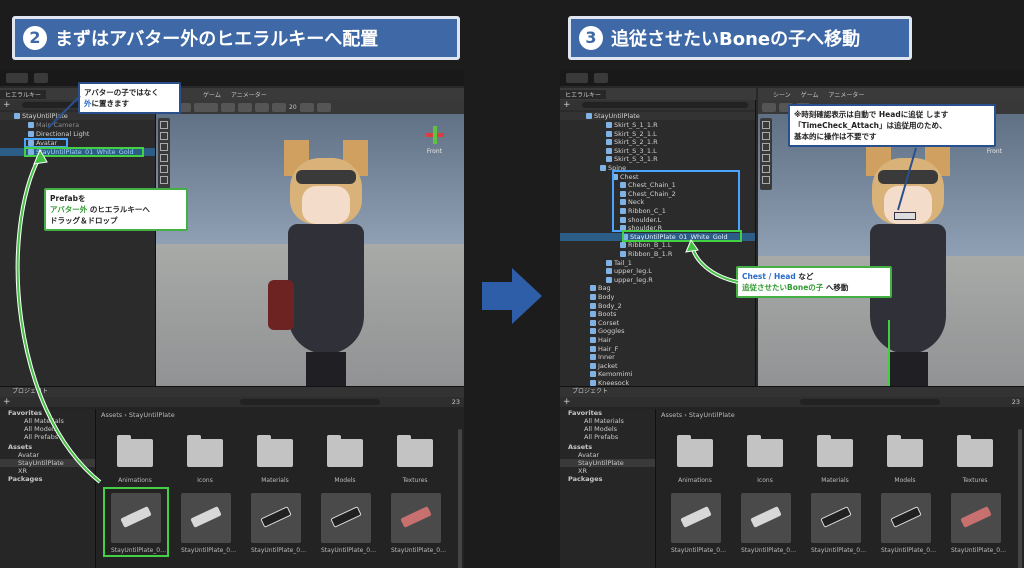 This screenshot has height=568, width=1024. Describe the element at coordinates (164, 180) in the screenshot. I see `transform-tool-icon` at that location.